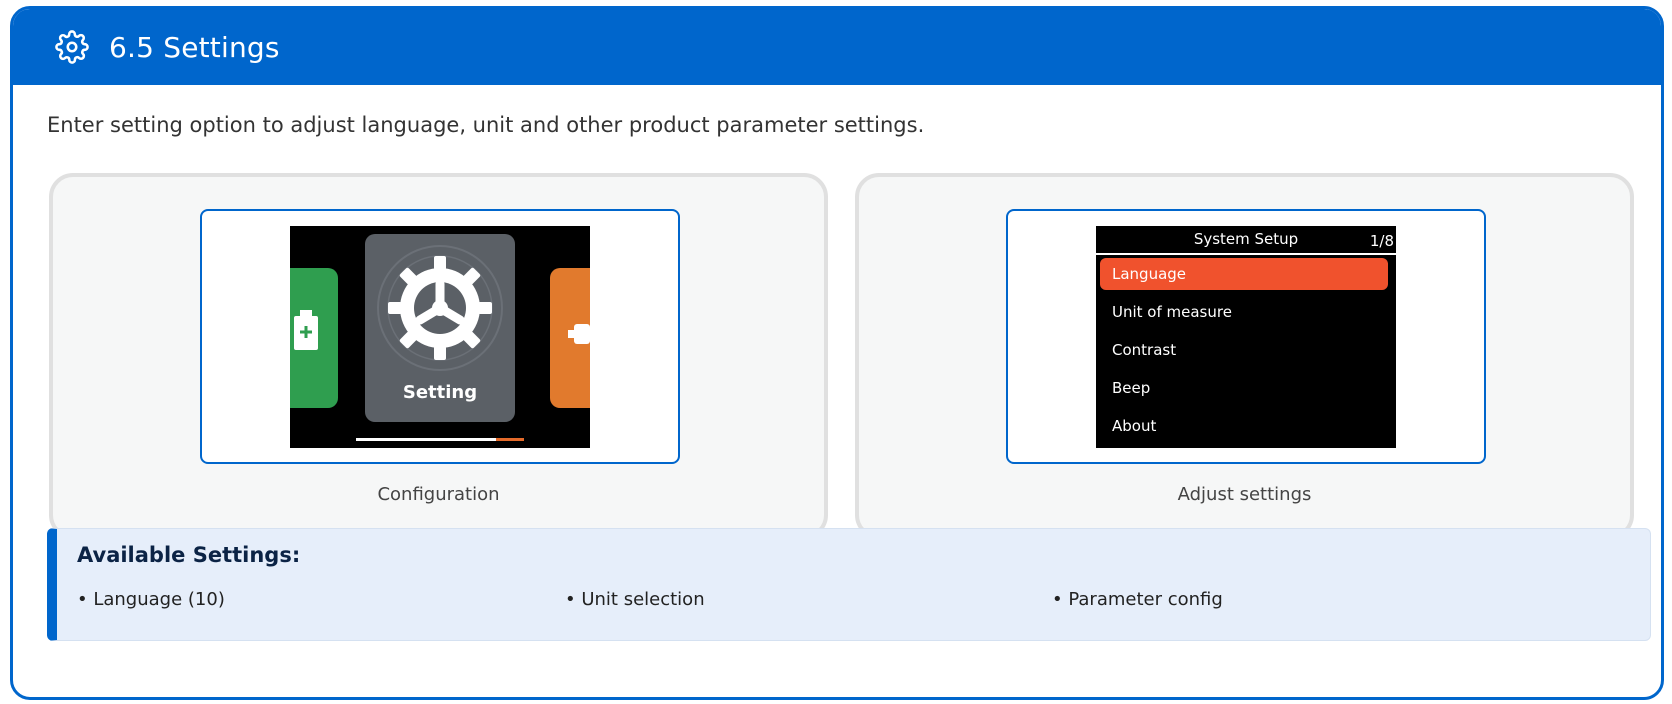  I want to click on configuration-caption: Configuration, so click(438, 494).